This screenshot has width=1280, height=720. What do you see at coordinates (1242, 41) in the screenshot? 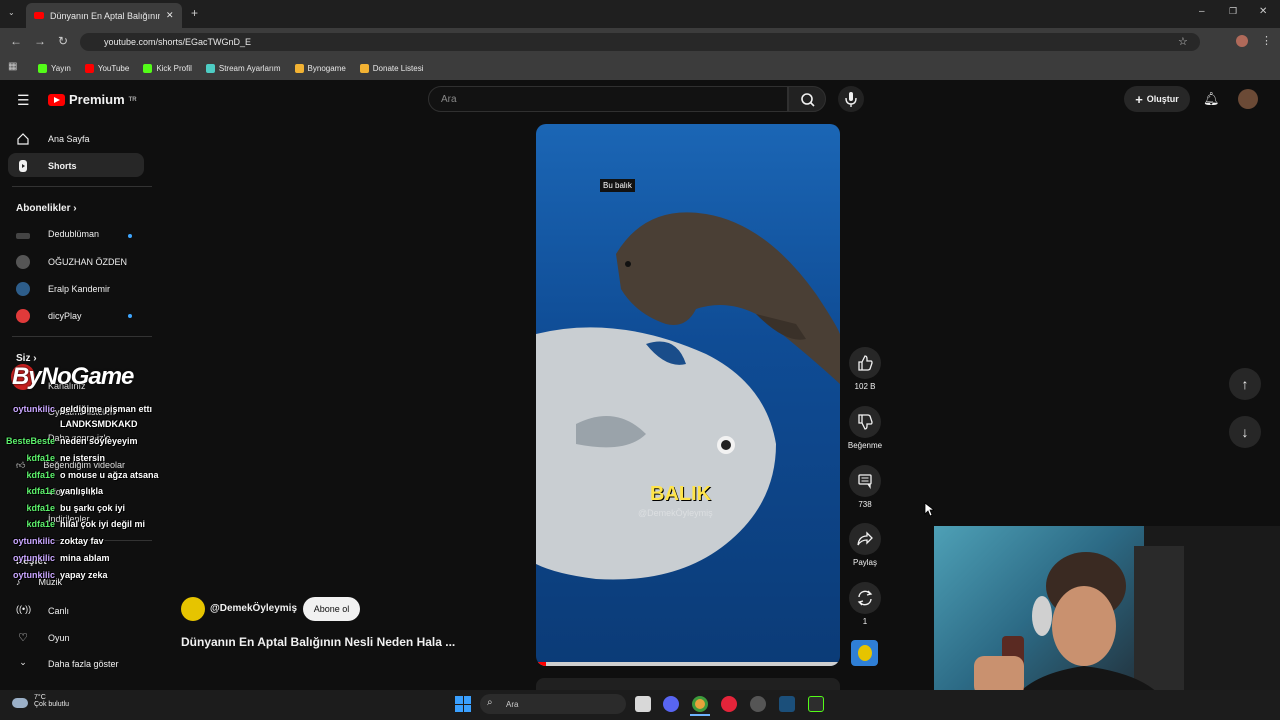
I see `profile-avatar` at bounding box center [1242, 41].